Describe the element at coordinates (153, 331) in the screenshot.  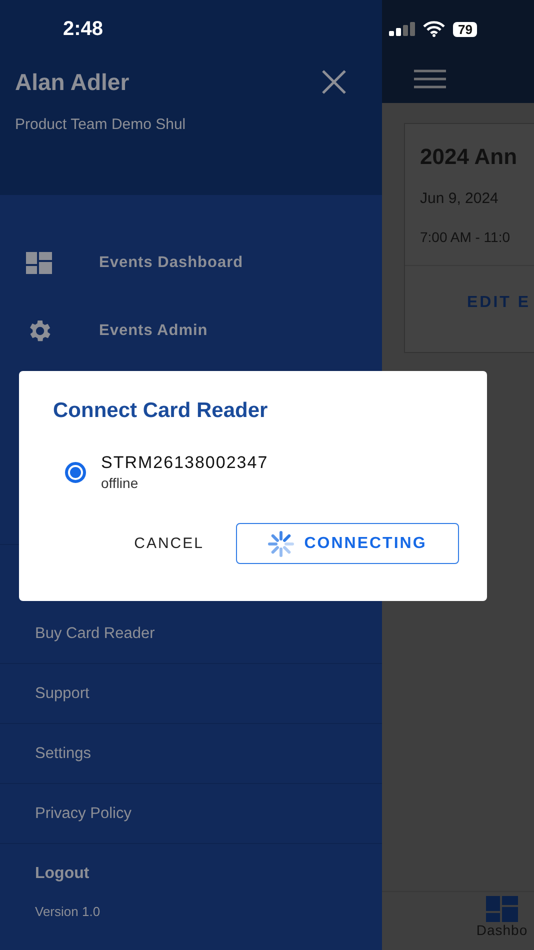
I see `nav-item: Events Admin` at that location.